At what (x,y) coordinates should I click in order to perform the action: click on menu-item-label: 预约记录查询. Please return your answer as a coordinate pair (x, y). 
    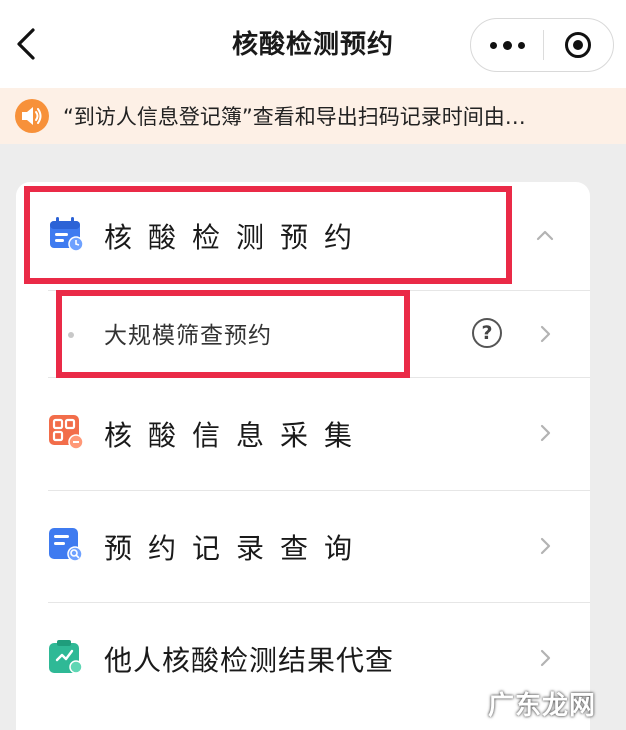
    Looking at the image, I should click on (236, 548).